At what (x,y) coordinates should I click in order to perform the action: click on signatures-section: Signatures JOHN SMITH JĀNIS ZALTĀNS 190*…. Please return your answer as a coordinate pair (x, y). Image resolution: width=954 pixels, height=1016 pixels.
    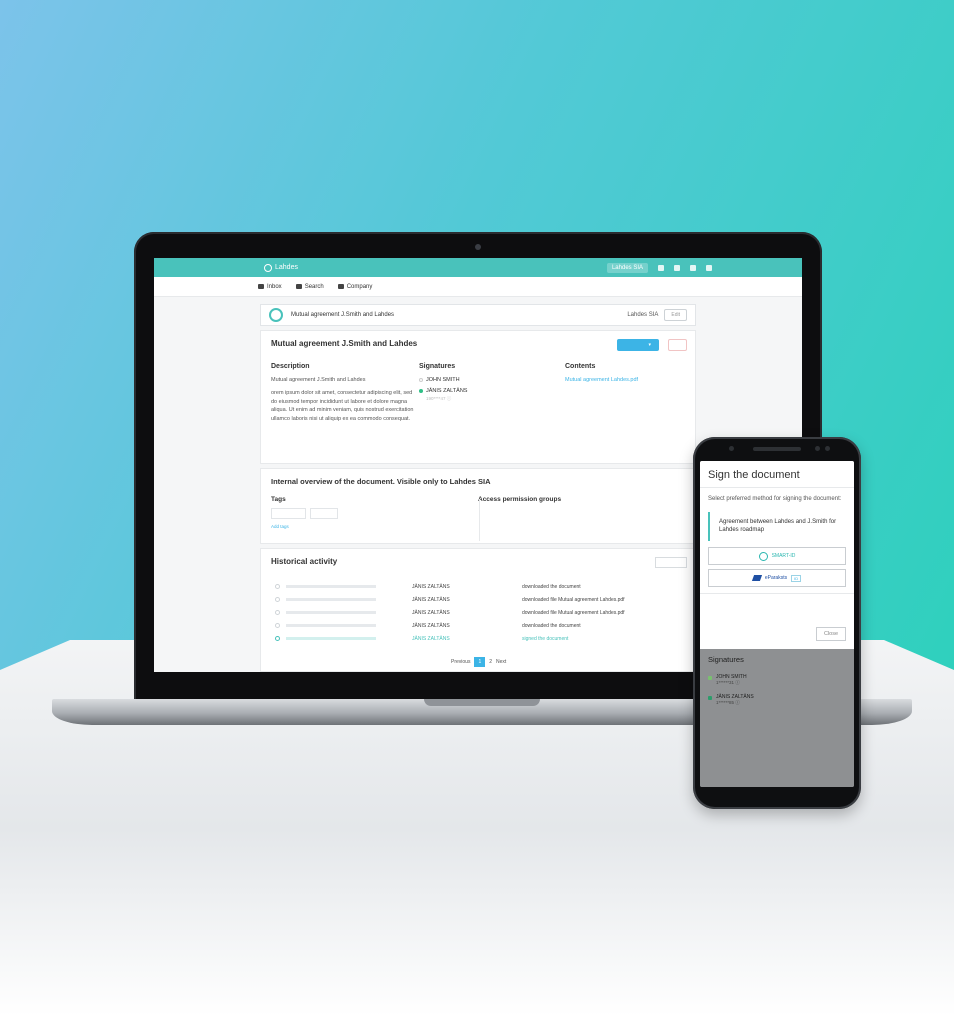
    Looking at the image, I should click on (492, 392).